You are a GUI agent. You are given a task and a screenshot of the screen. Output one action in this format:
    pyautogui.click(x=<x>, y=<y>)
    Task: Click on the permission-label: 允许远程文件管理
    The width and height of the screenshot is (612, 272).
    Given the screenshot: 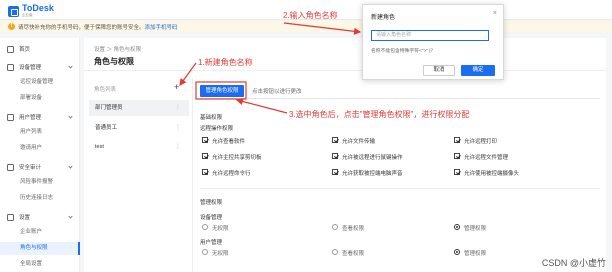 What is the action you would take?
    pyautogui.click(x=486, y=158)
    